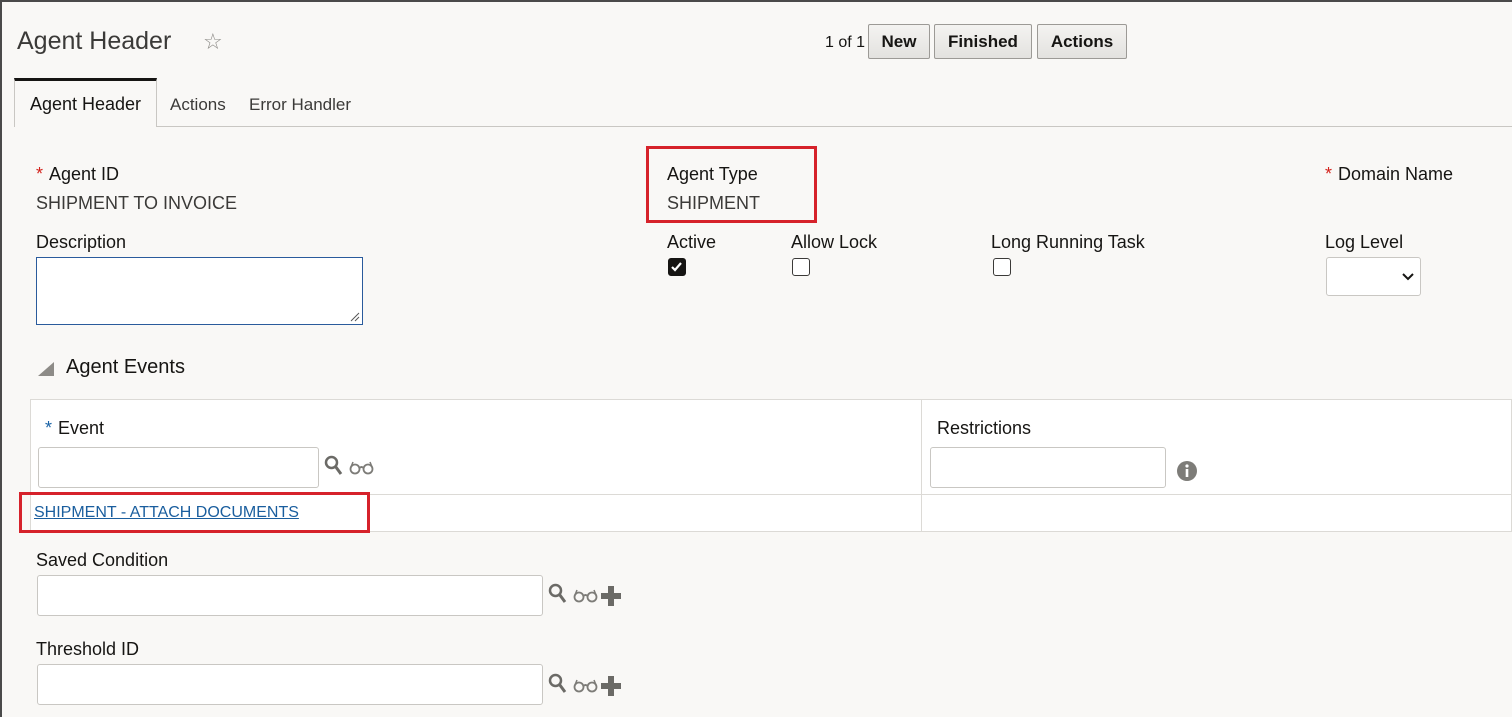 The height and width of the screenshot is (717, 1512). I want to click on agent-id-value: SHIPMENT TO INVOICE, so click(137, 203).